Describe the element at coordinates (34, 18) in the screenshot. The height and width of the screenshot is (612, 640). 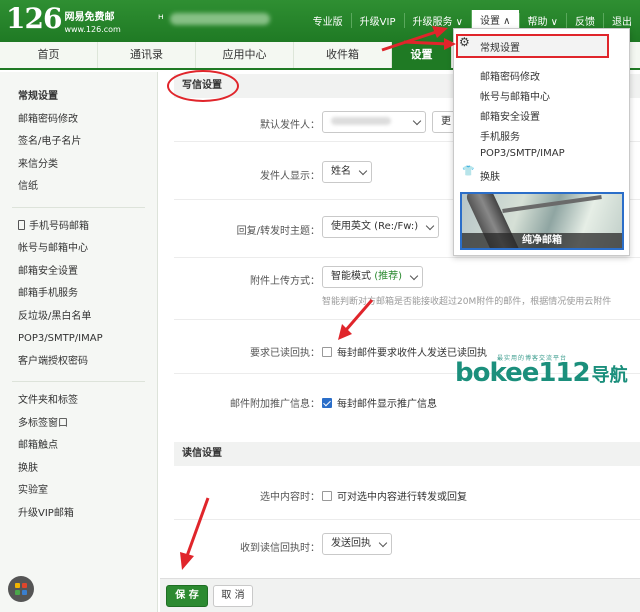
I see `logo-number: 126` at that location.